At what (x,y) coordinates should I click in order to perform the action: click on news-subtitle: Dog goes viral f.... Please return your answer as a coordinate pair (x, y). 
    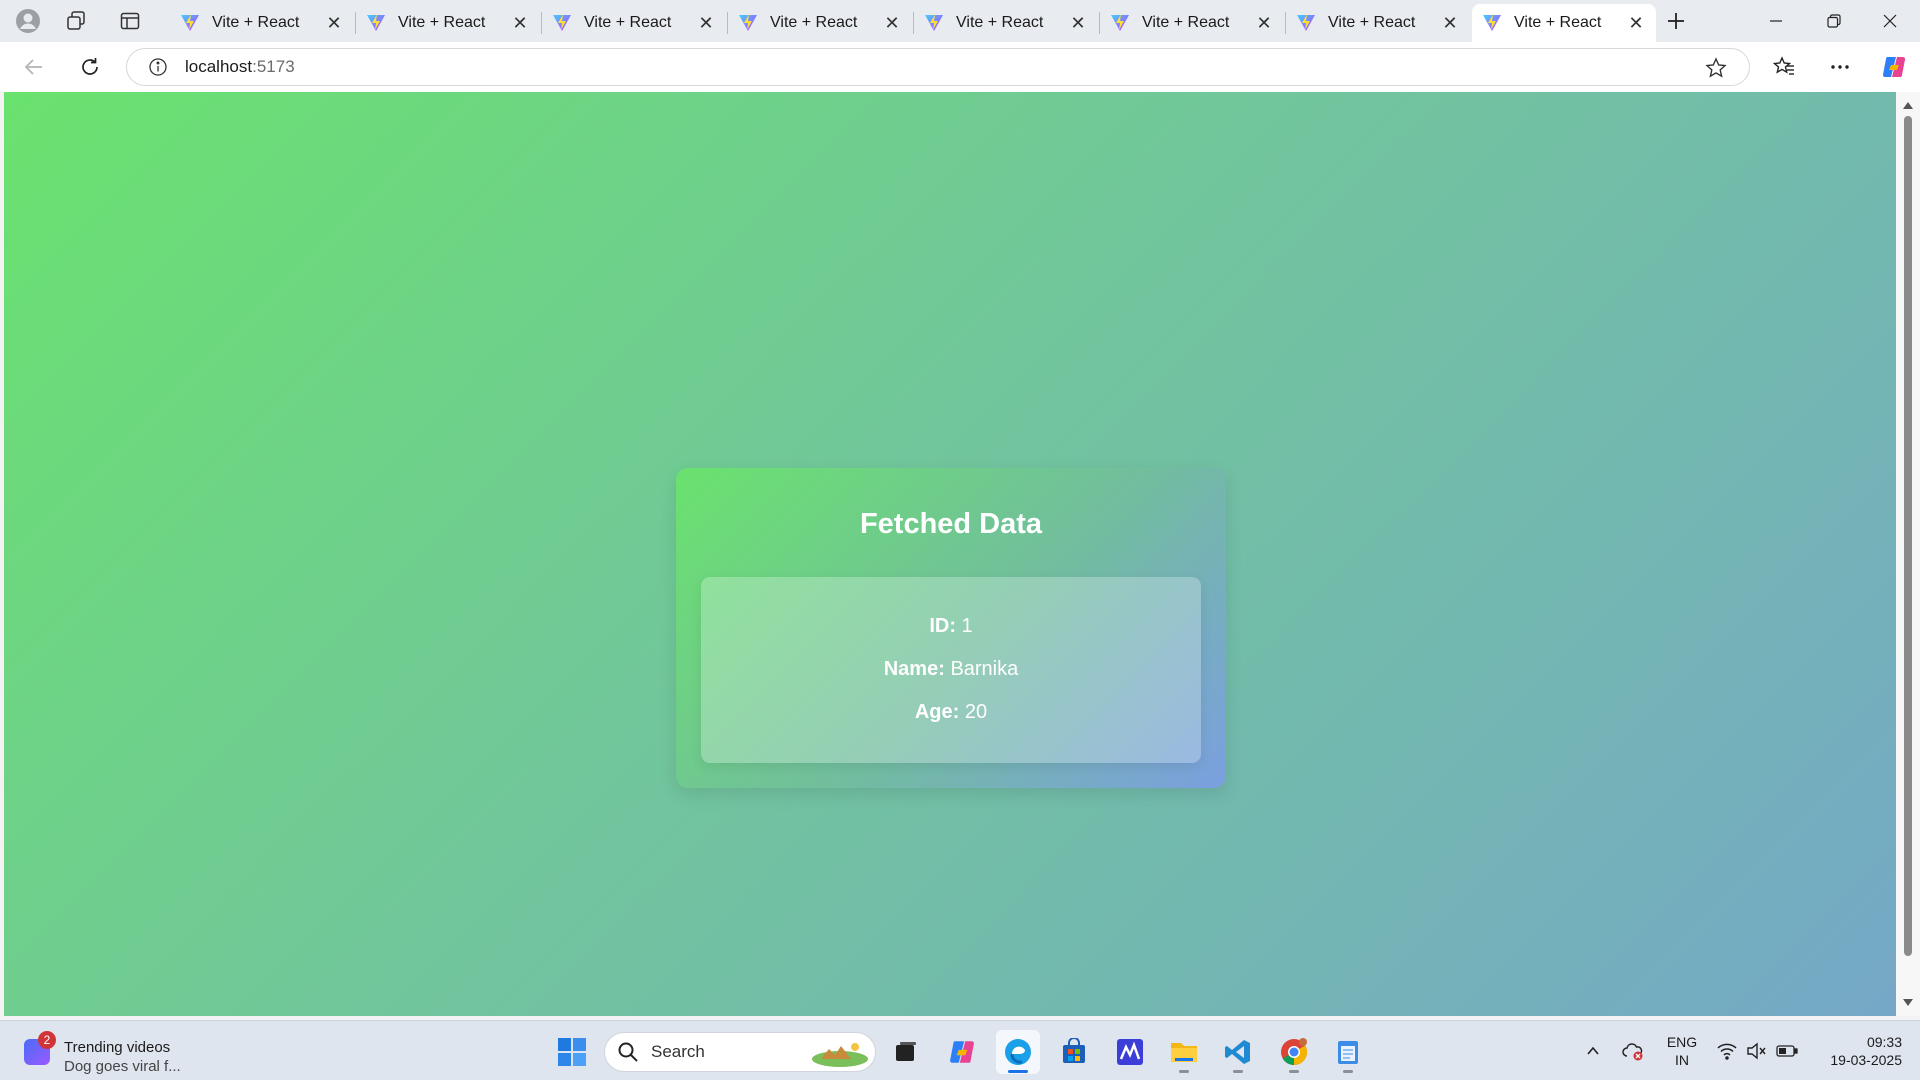
    Looking at the image, I should click on (122, 1066).